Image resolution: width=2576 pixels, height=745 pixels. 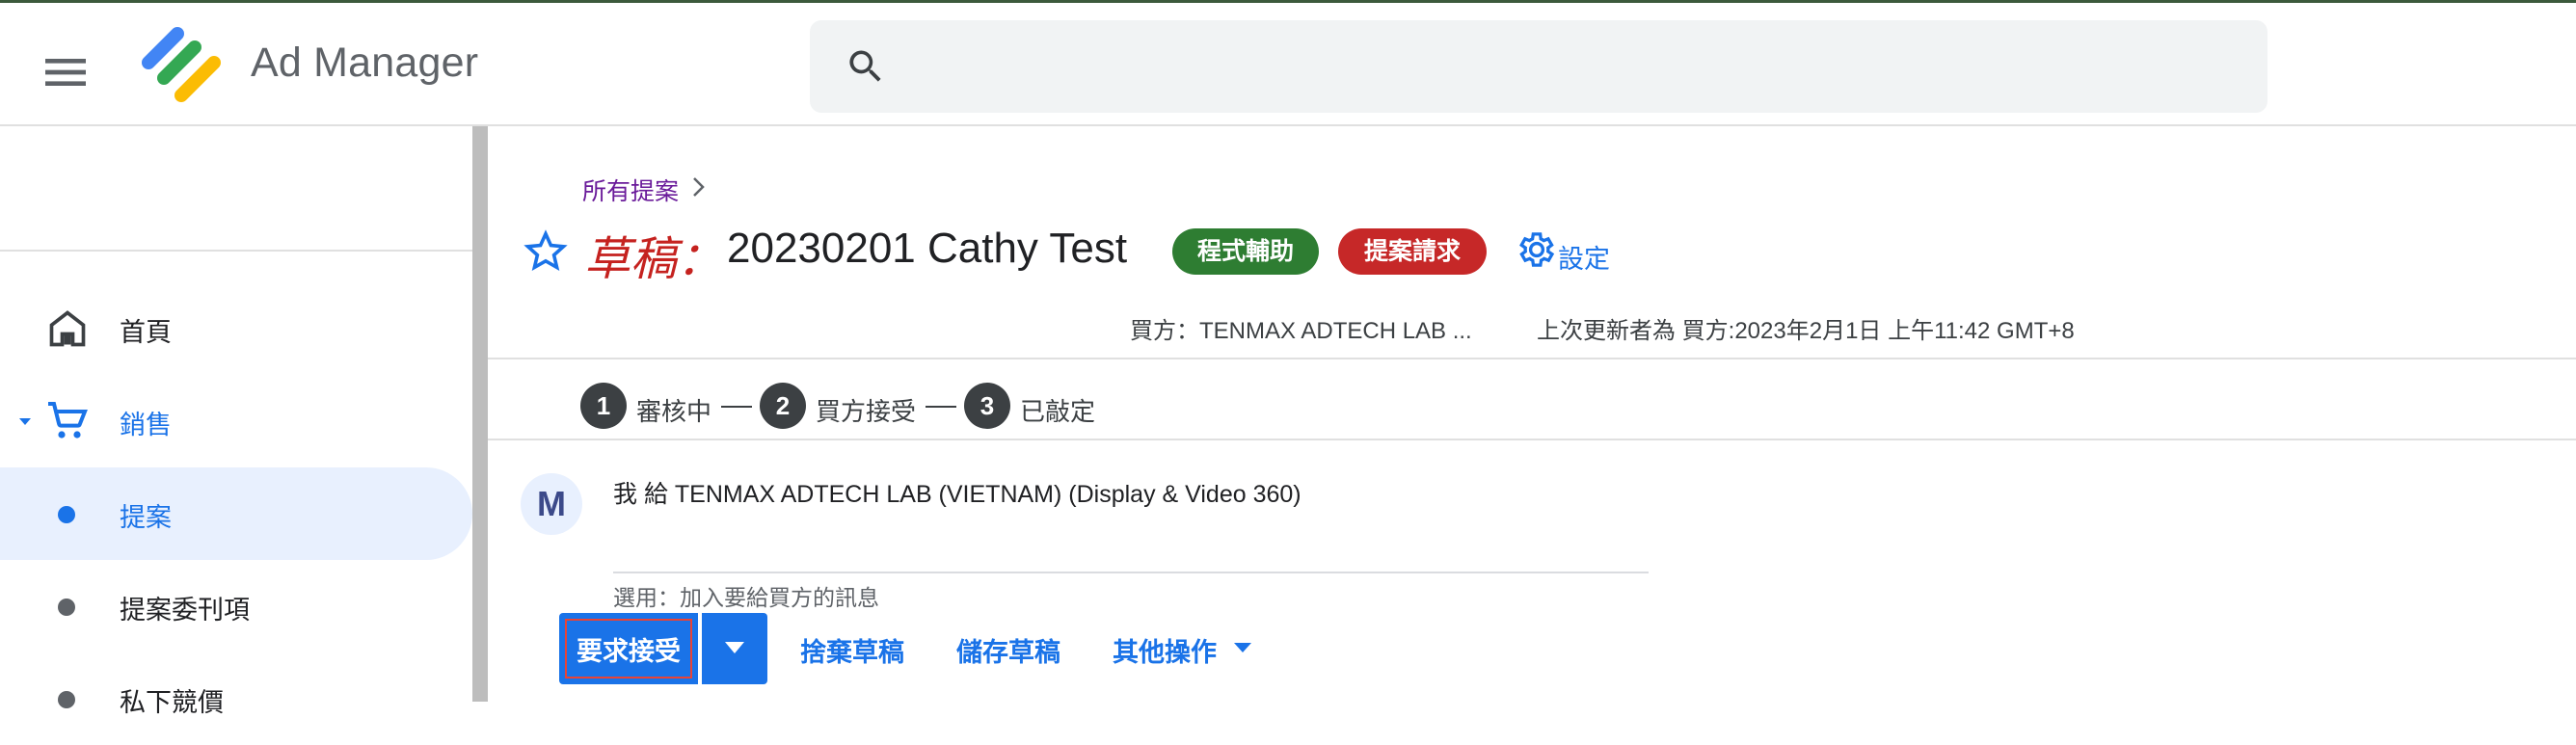 What do you see at coordinates (546, 251) in the screenshot?
I see `star-icon` at bounding box center [546, 251].